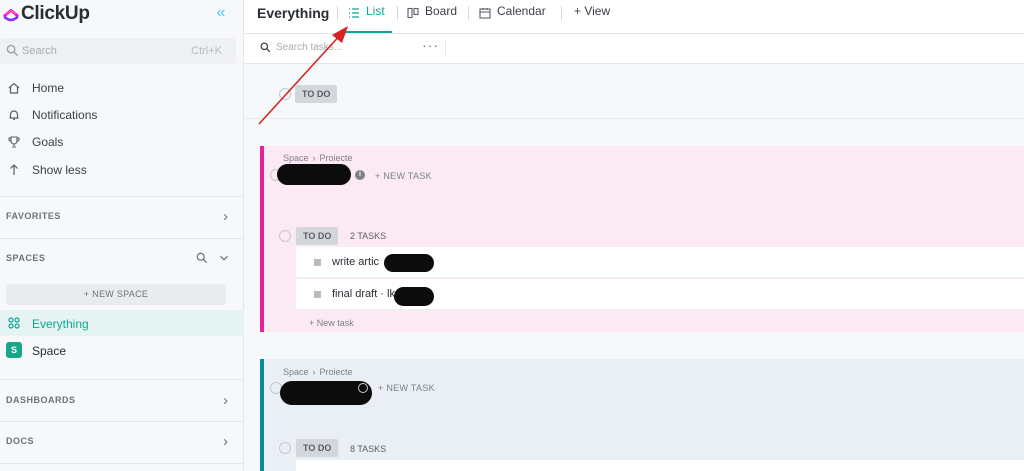 The image size is (1024, 471). I want to click on task-row: write artic, so click(660, 262).